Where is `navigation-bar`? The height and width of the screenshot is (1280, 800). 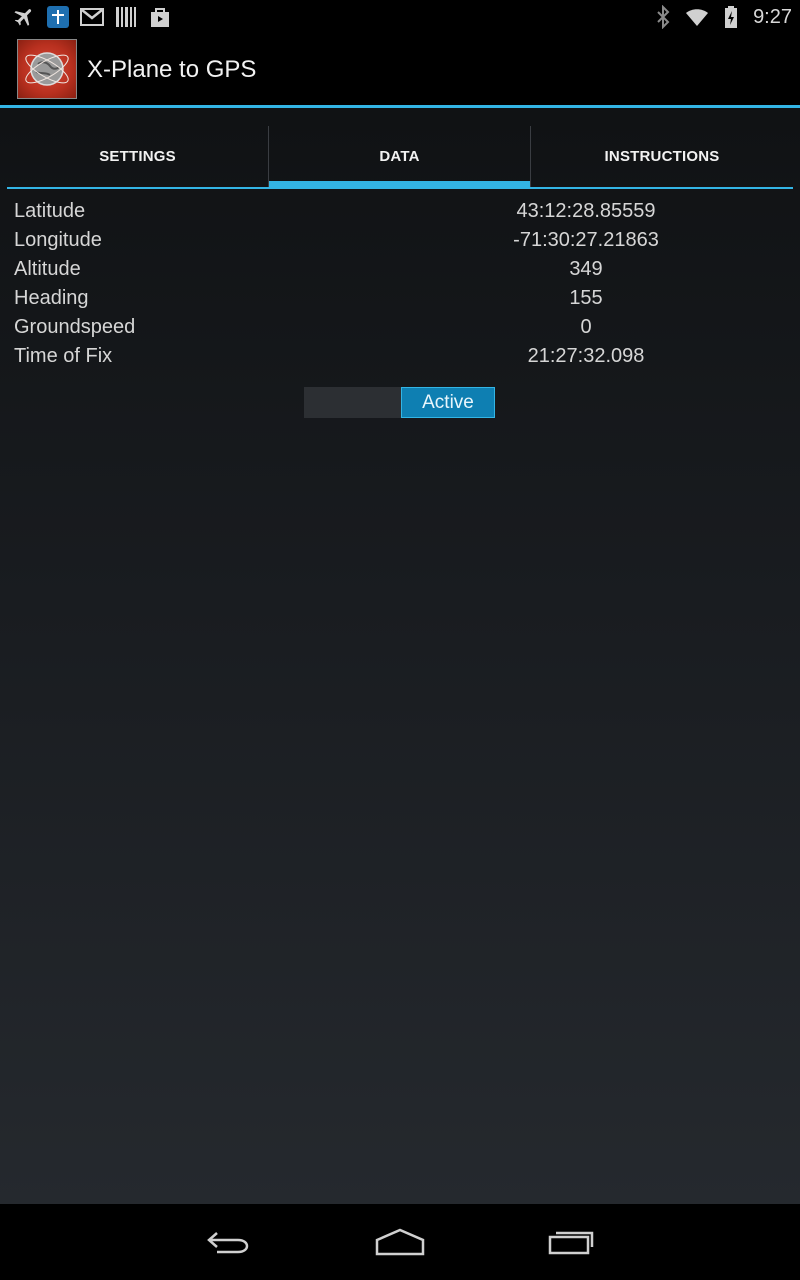 navigation-bar is located at coordinates (400, 1242).